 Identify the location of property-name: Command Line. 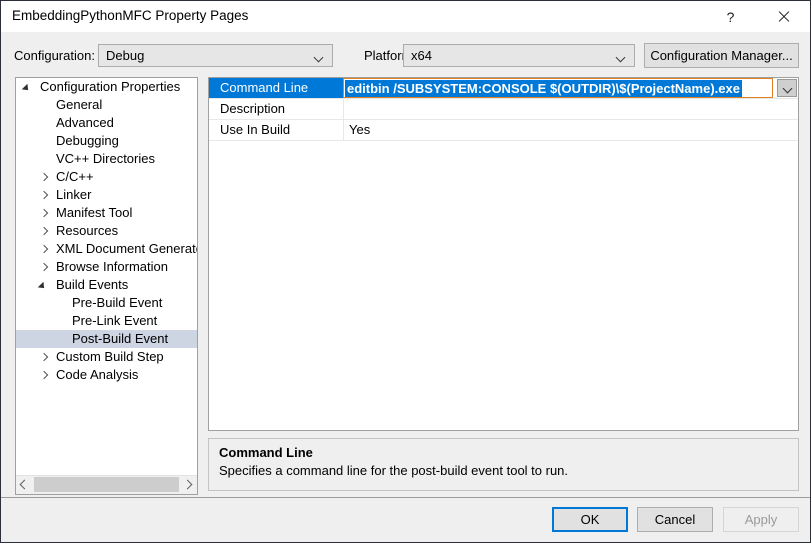
(276, 88).